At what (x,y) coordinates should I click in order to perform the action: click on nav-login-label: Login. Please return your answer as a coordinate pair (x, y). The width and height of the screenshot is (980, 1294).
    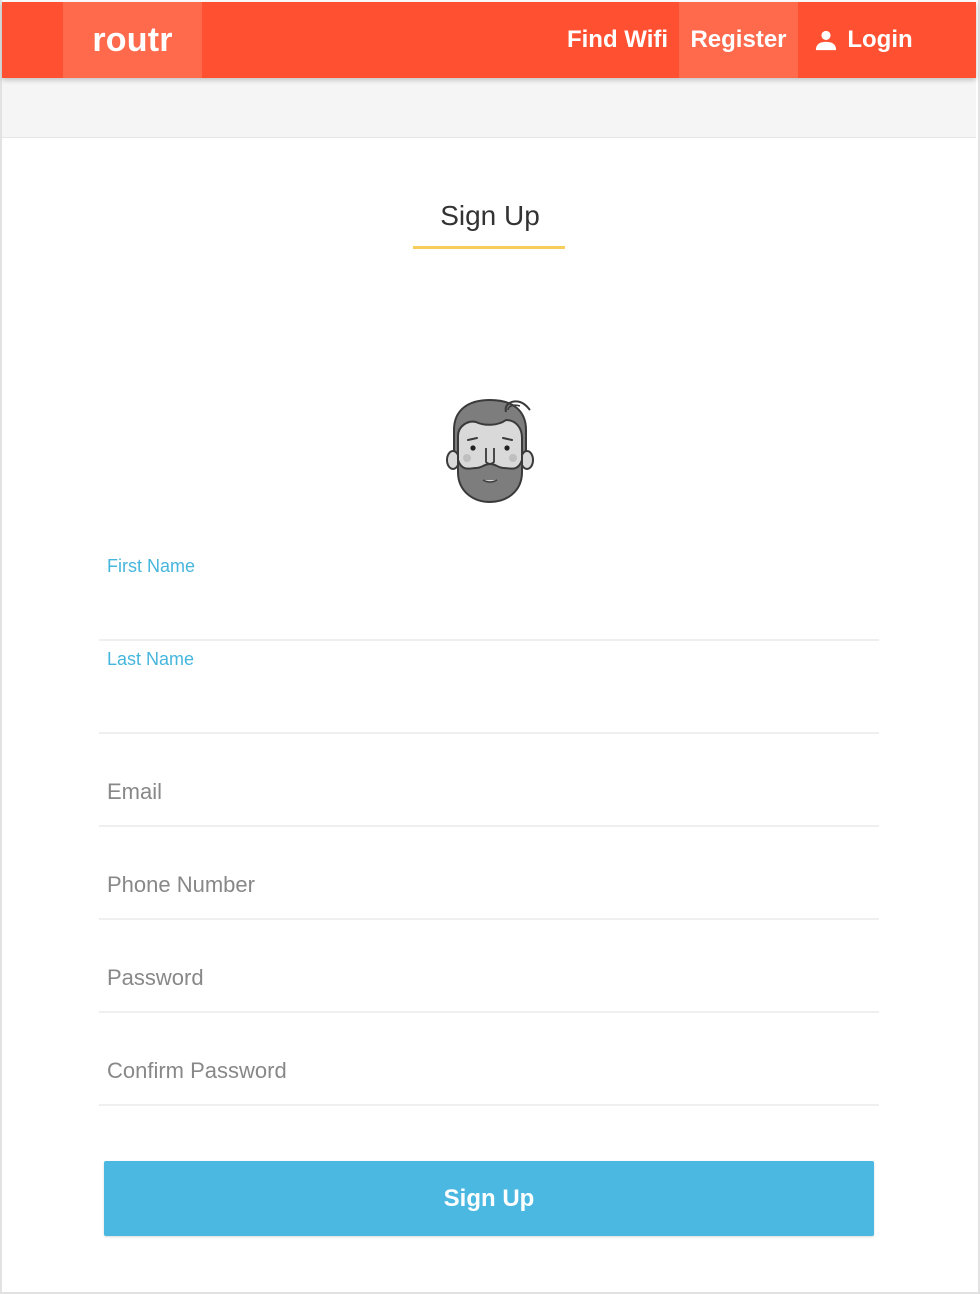
    Looking at the image, I should click on (880, 39).